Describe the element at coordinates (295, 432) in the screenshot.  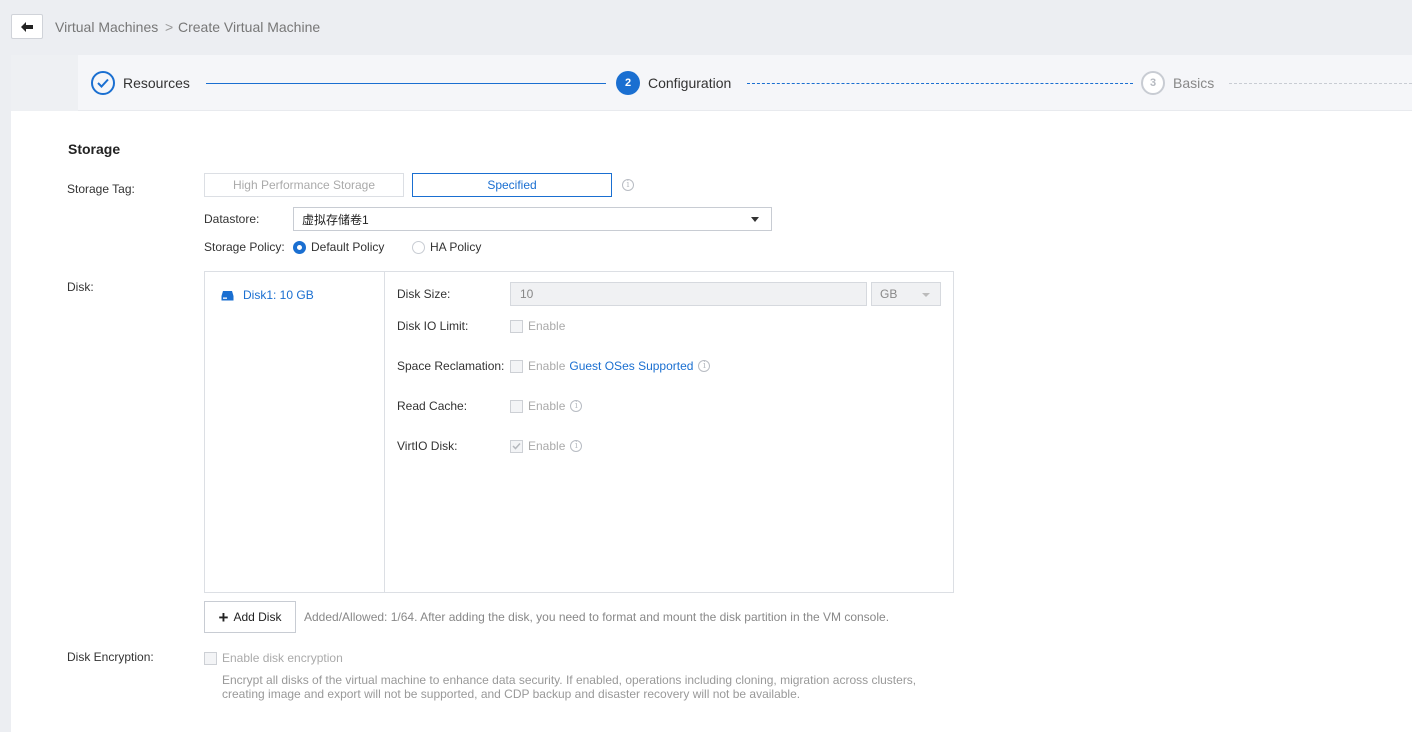
I see `disk-list: Disk1: 10 GB` at that location.